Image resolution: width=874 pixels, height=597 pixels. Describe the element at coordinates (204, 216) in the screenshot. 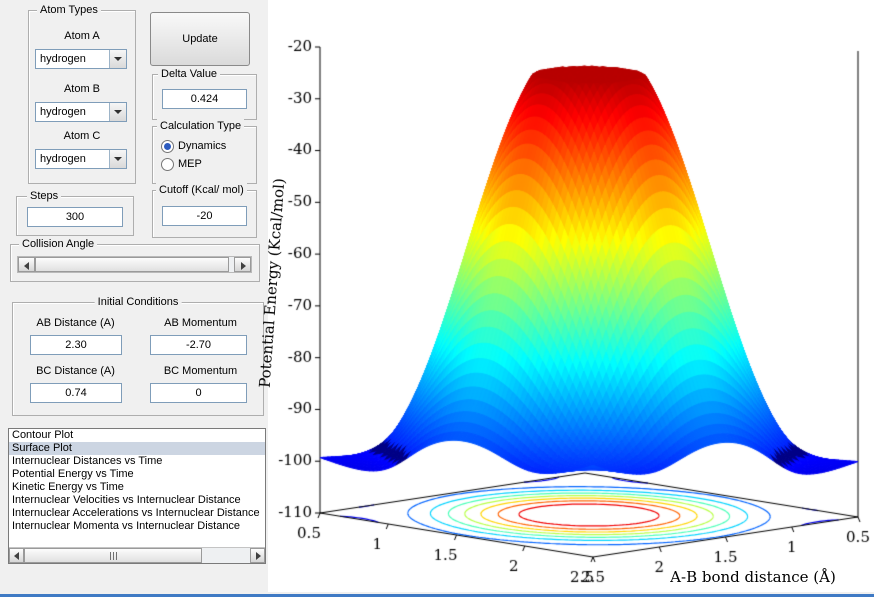

I see `cutoff-field` at that location.